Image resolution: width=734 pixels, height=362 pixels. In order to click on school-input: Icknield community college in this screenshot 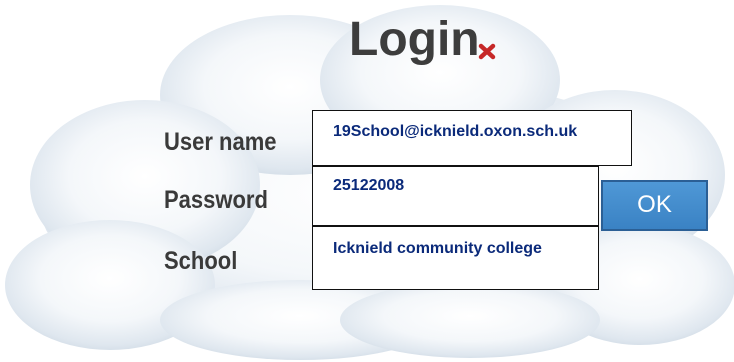, I will do `click(455, 258)`.